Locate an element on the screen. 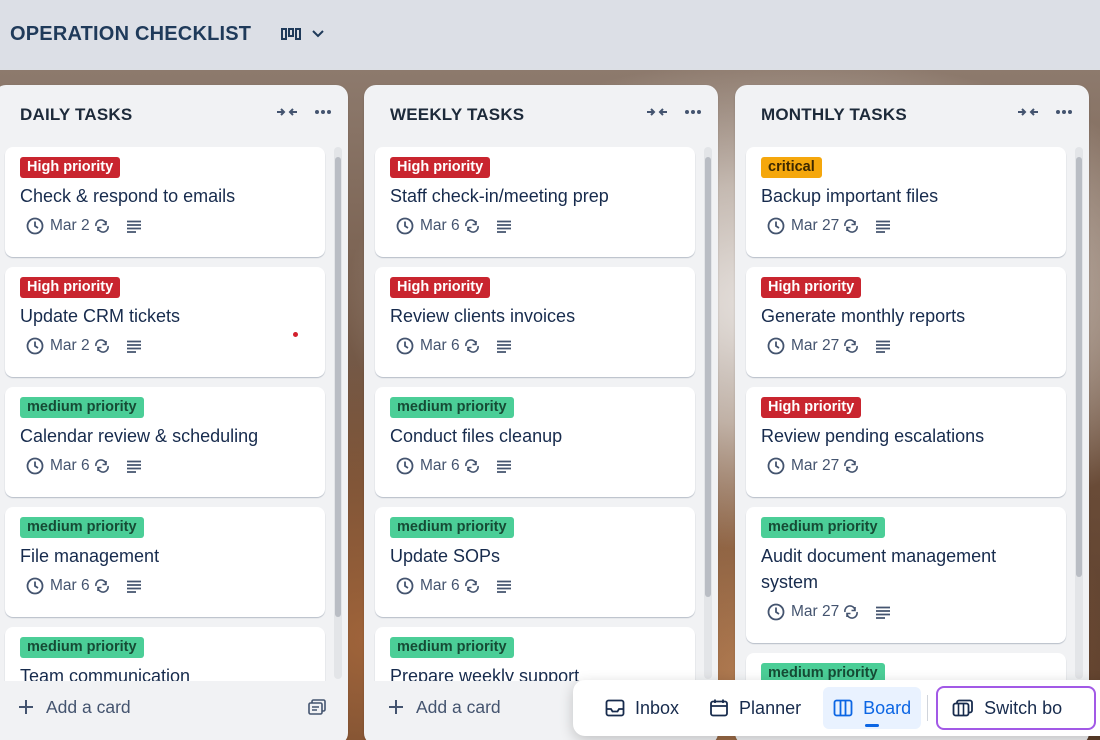 Image resolution: width=1100 pixels, height=740 pixels. card: medium priority File management Mar 6 is located at coordinates (165, 562).